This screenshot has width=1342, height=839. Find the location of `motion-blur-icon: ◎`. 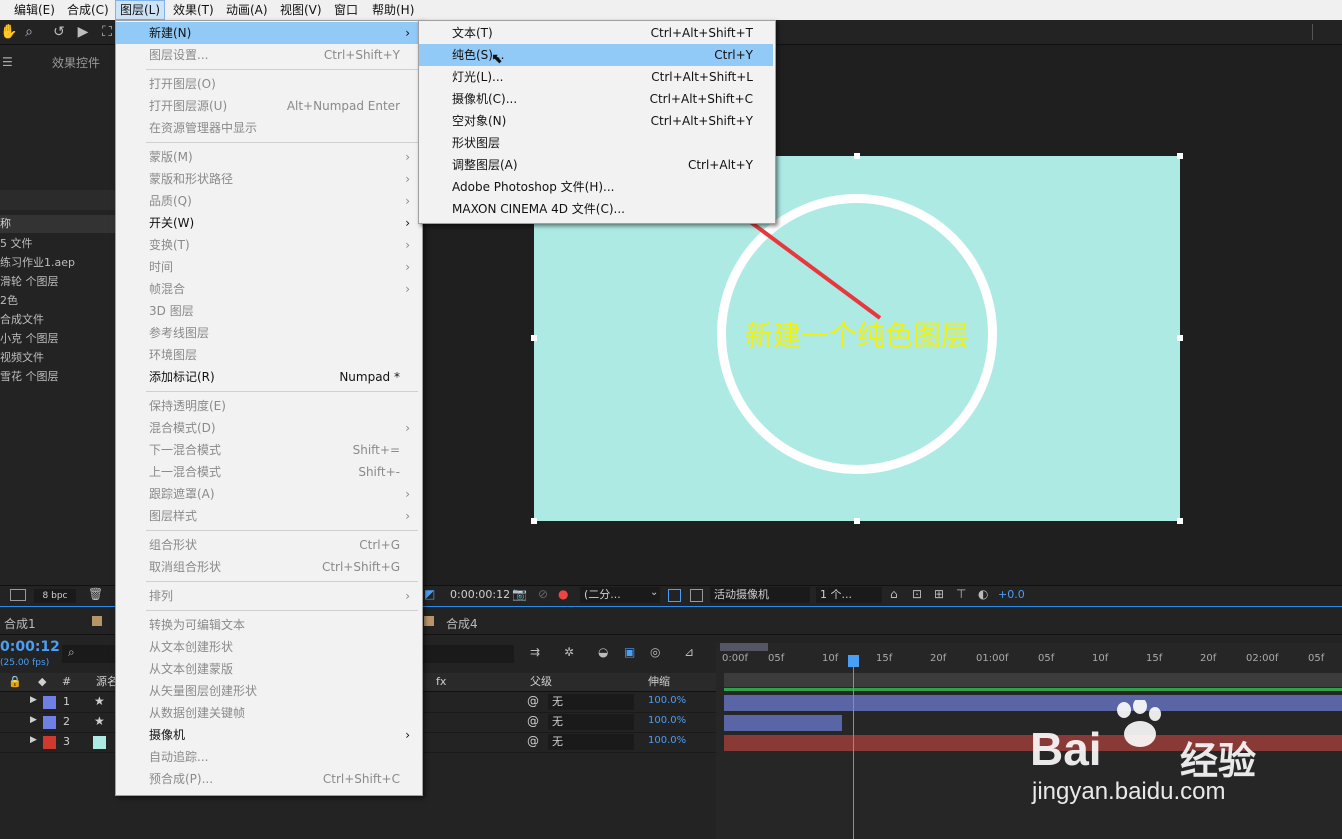

motion-blur-icon: ◎ is located at coordinates (655, 652).